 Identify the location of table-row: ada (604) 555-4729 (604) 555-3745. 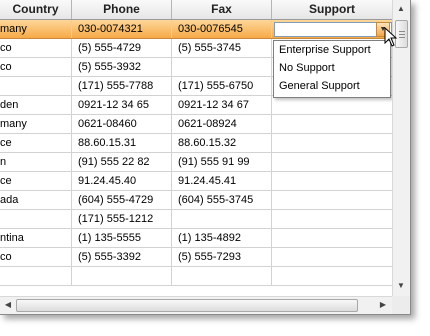
(196, 200).